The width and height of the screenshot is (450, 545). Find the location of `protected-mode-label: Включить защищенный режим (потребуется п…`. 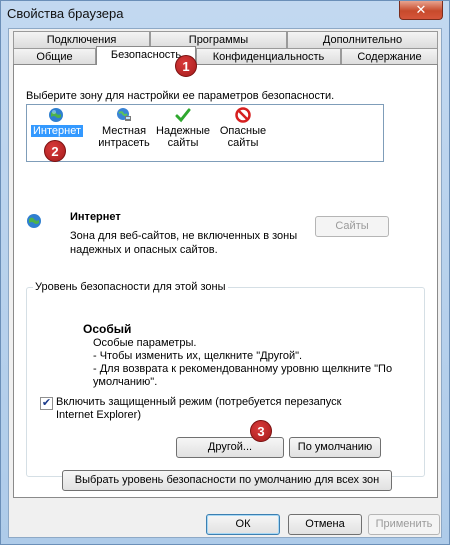

protected-mode-label: Включить защищенный режим (потребуется п… is located at coordinates (216, 409).